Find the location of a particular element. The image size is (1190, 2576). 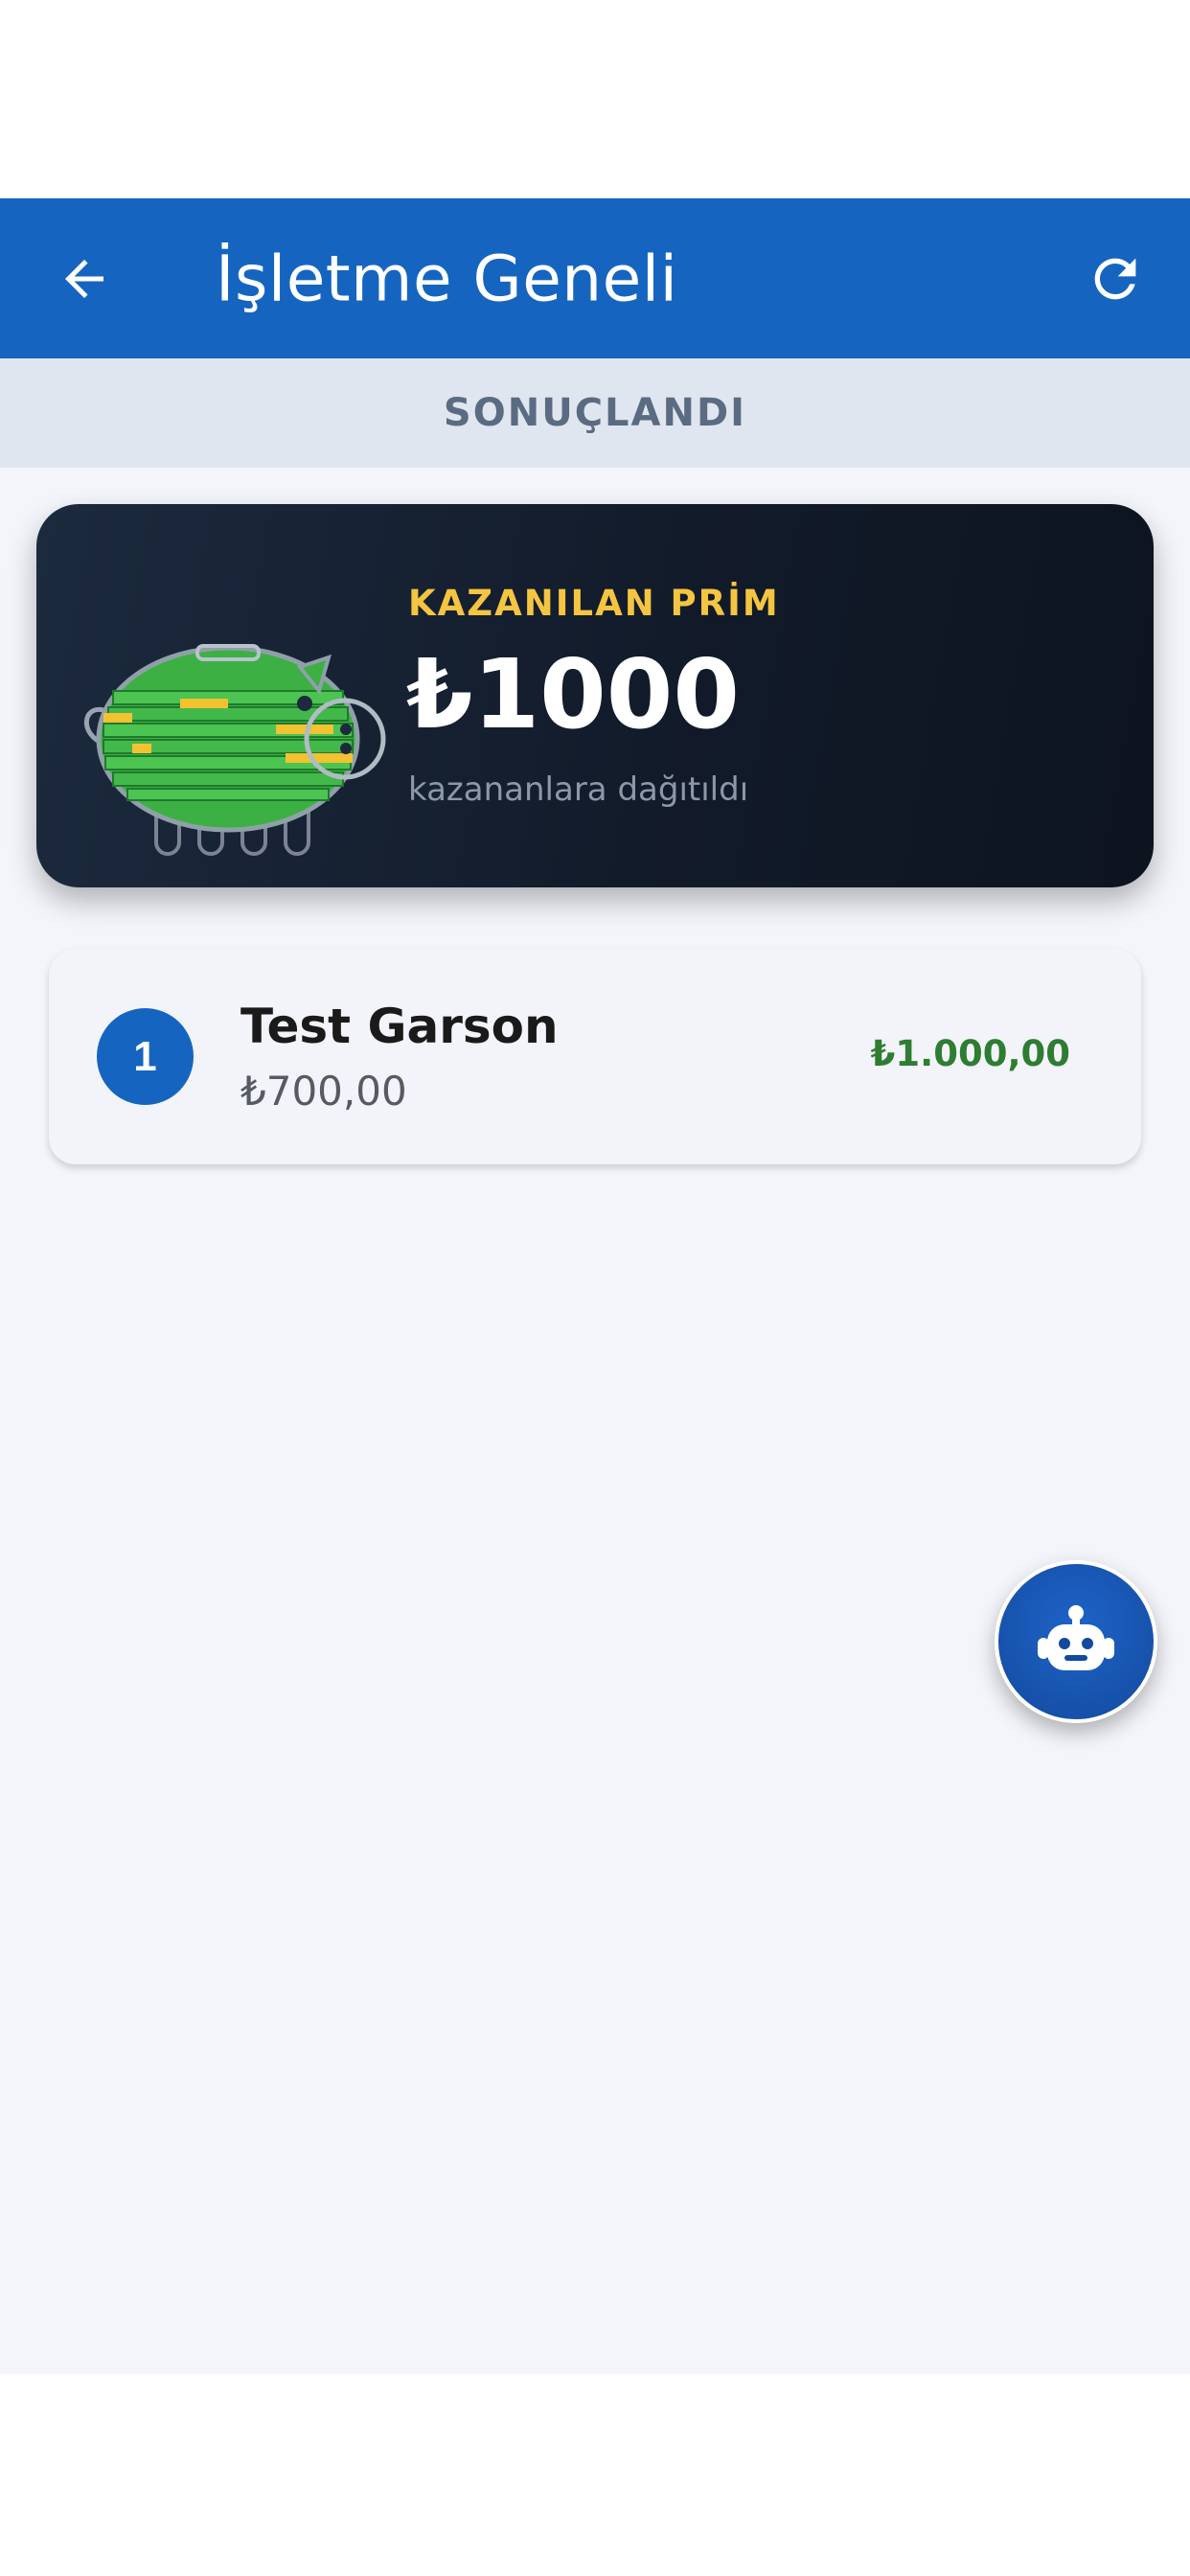

winner-prize: ₺1.000,00 is located at coordinates (970, 1053).